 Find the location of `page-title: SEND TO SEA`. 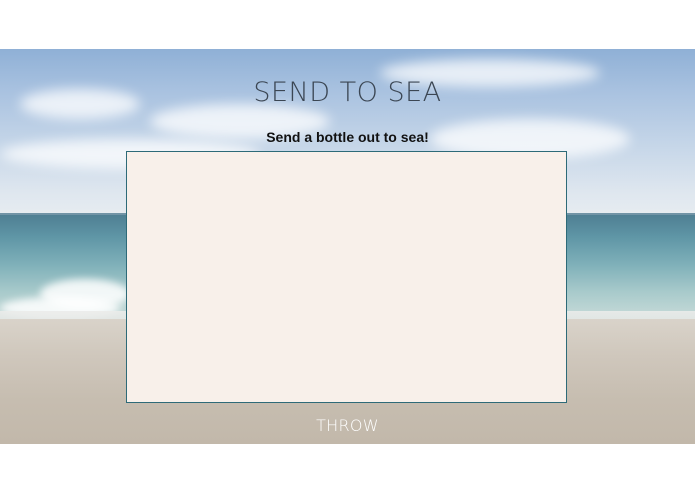

page-title: SEND TO SEA is located at coordinates (347, 92).